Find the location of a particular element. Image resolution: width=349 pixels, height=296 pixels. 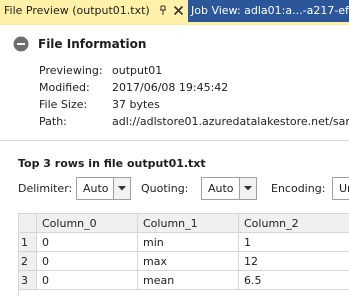

tab-file-preview: File Preview (output01.txt) is located at coordinates (94, 11).